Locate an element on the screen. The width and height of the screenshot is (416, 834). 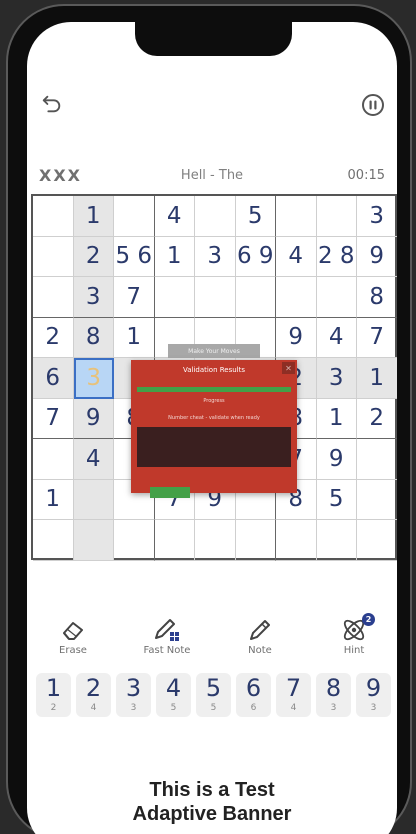
banner-line-1: This is a Test is located at coordinates (212, 790).